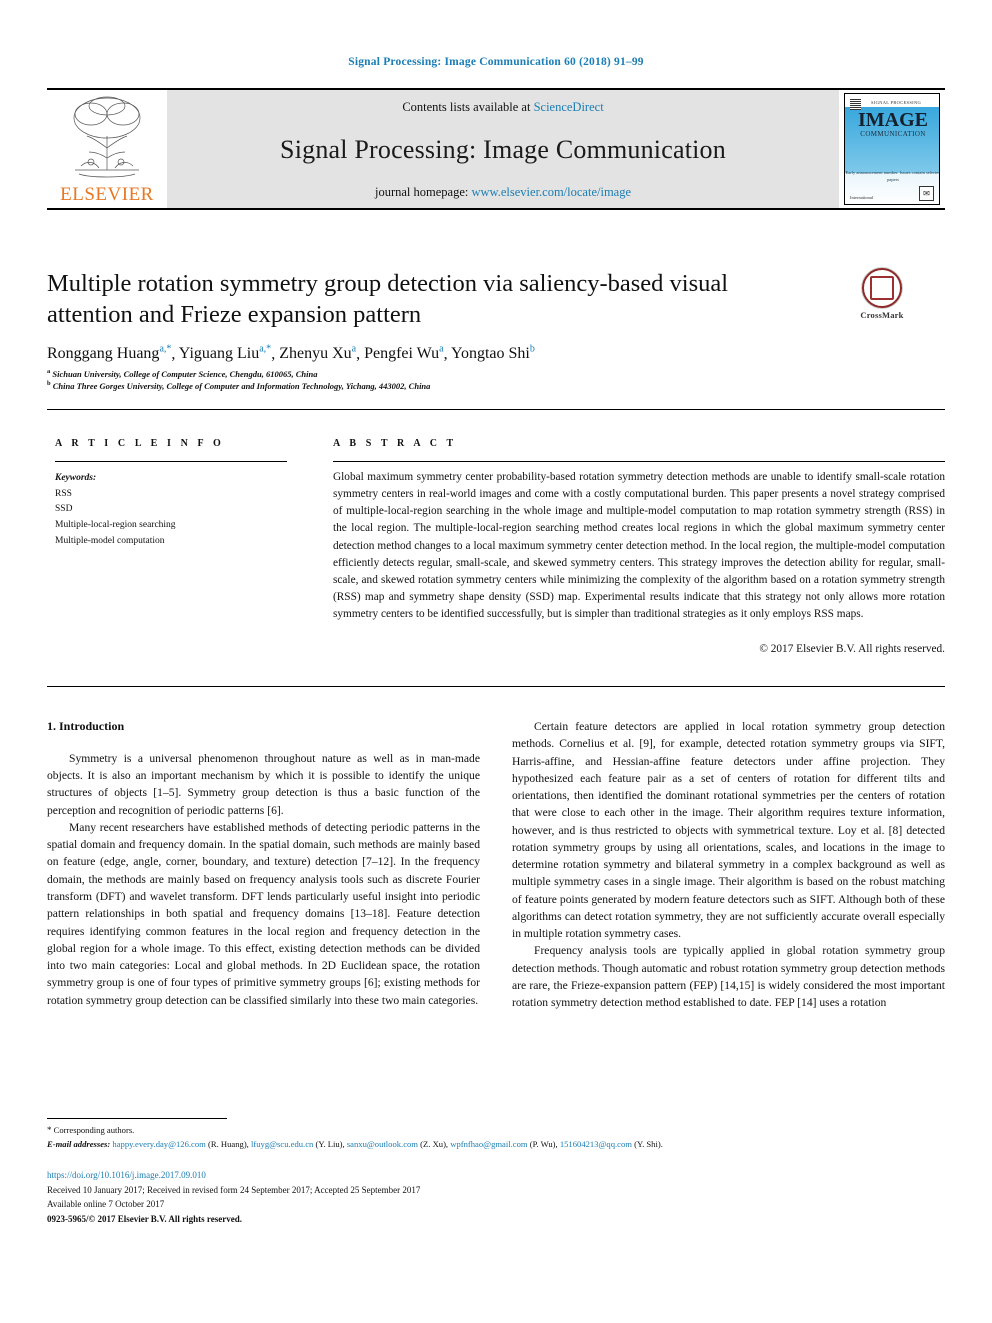 Image resolution: width=992 pixels, height=1323 pixels. What do you see at coordinates (648, 1143) in the screenshot?
I see `email-owner: (Y. Shi).` at bounding box center [648, 1143].